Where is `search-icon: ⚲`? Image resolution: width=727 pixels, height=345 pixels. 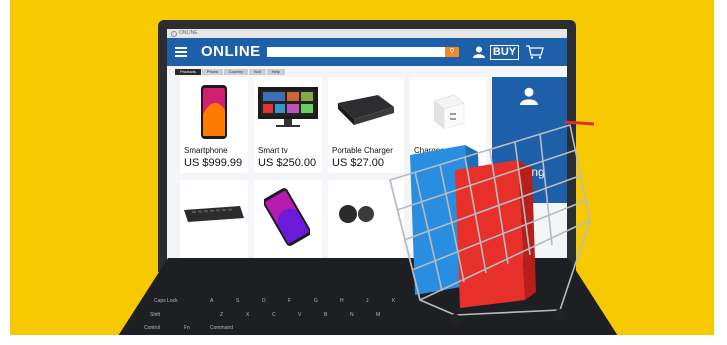 search-icon: ⚲ is located at coordinates (452, 51).